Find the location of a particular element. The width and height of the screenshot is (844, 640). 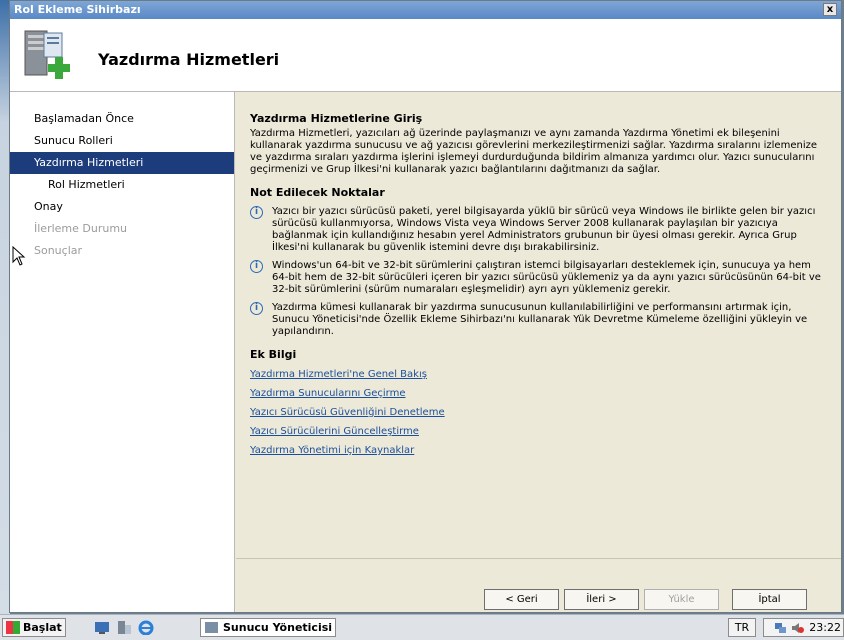

wizard-header: Yazdırma Hizmetleri is located at coordinates (425, 55).